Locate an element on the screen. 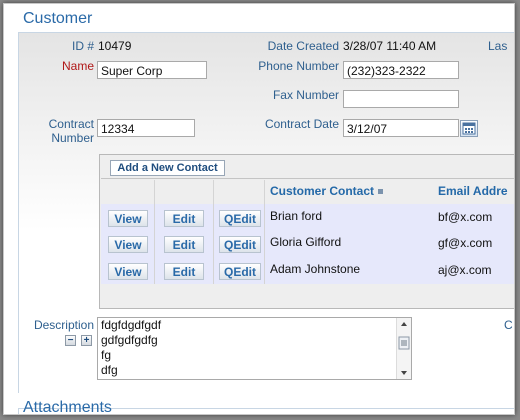  contract-number-label-line2: Number is located at coordinates (72, 138).